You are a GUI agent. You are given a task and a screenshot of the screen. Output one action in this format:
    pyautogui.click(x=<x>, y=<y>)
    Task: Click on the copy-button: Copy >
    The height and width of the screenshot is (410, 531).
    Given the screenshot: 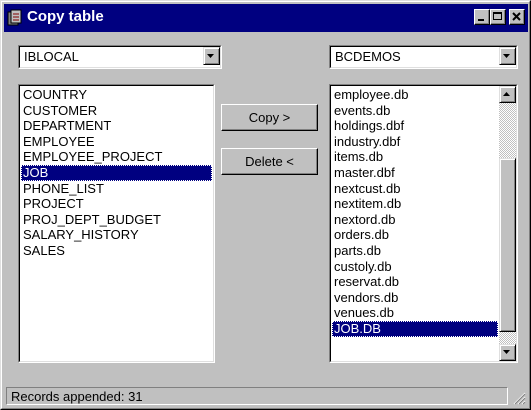 What is the action you would take?
    pyautogui.click(x=269, y=117)
    